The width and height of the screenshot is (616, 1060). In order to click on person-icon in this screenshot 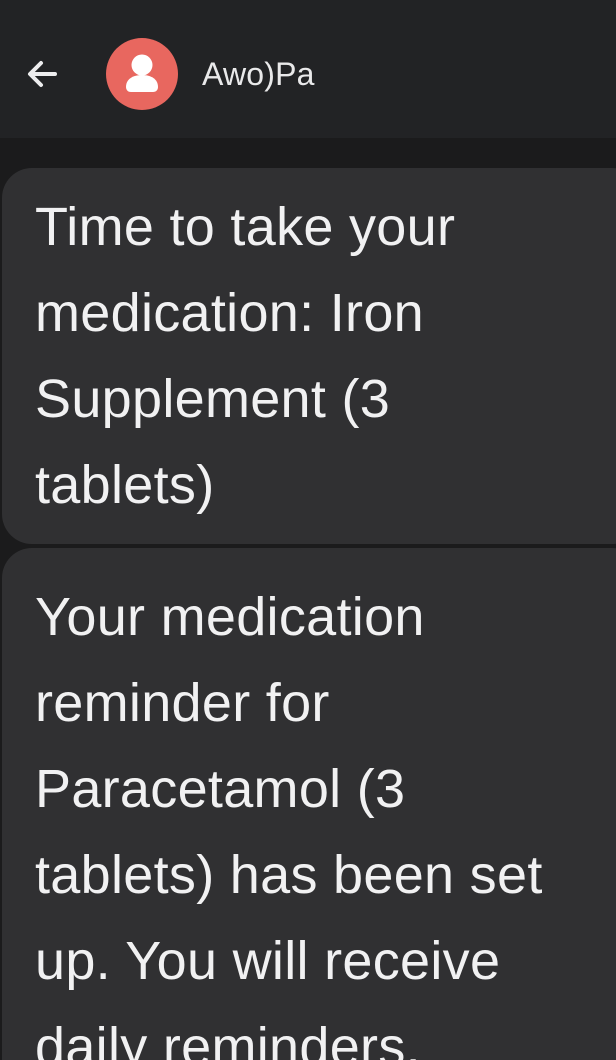, I will do `click(142, 73)`.